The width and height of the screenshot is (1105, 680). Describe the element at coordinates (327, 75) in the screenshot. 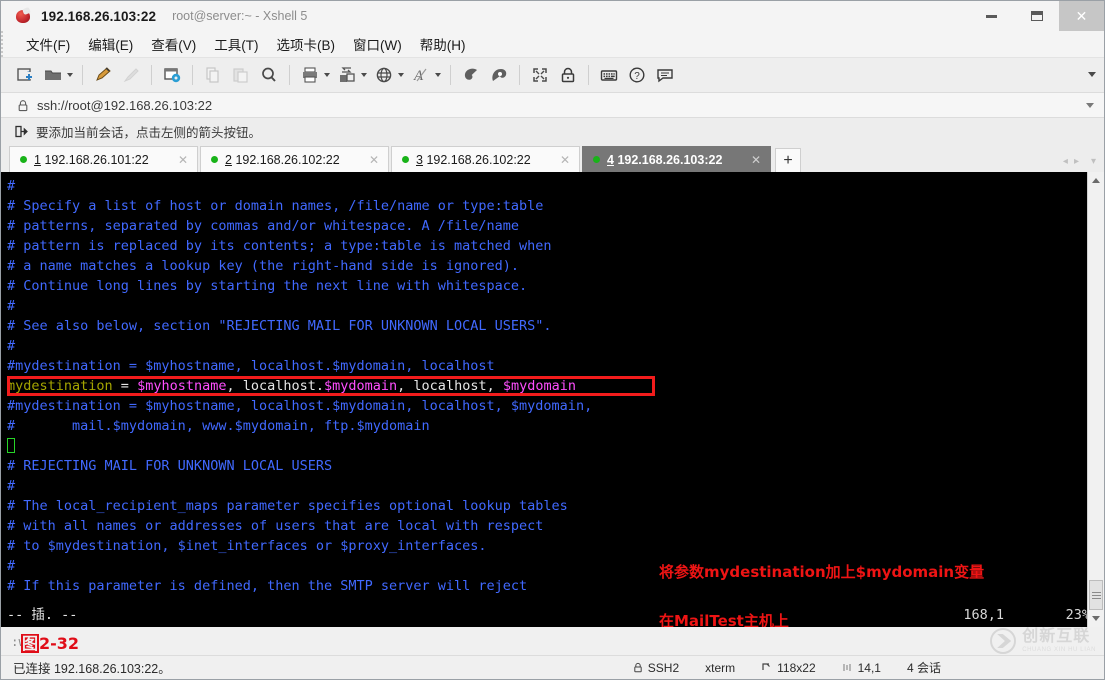

I see `print-dropdown-caret` at that location.